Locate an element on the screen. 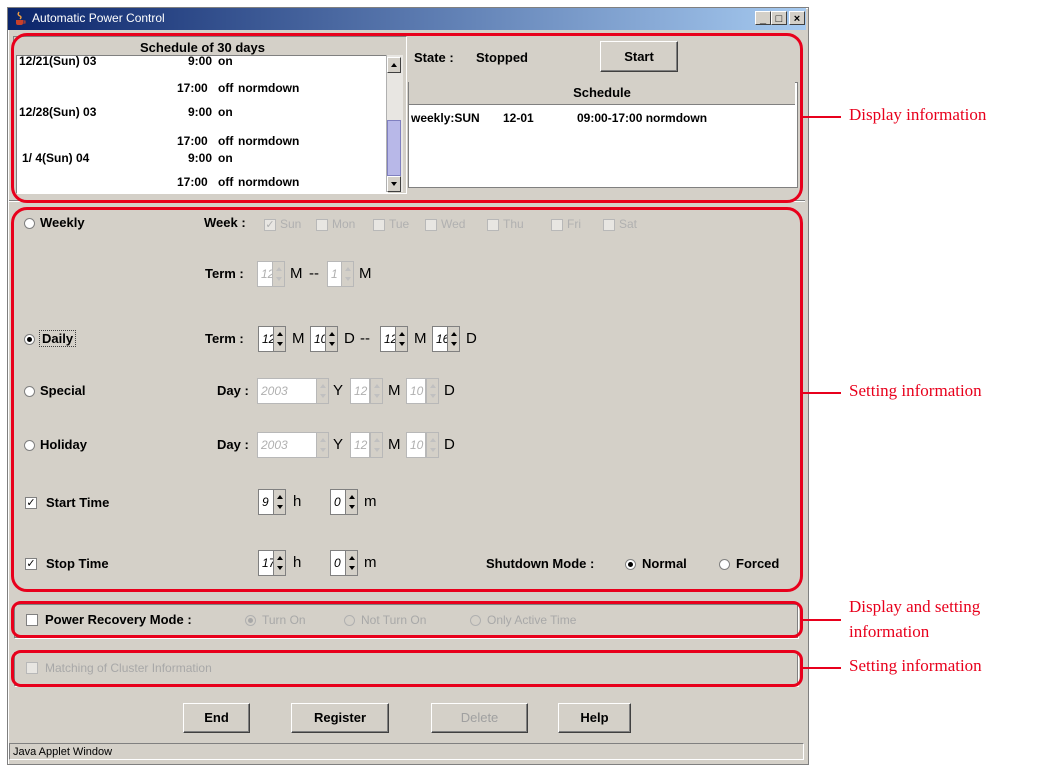 The height and width of the screenshot is (769, 1048). week-day-sat: Sat is located at coordinates (620, 224).